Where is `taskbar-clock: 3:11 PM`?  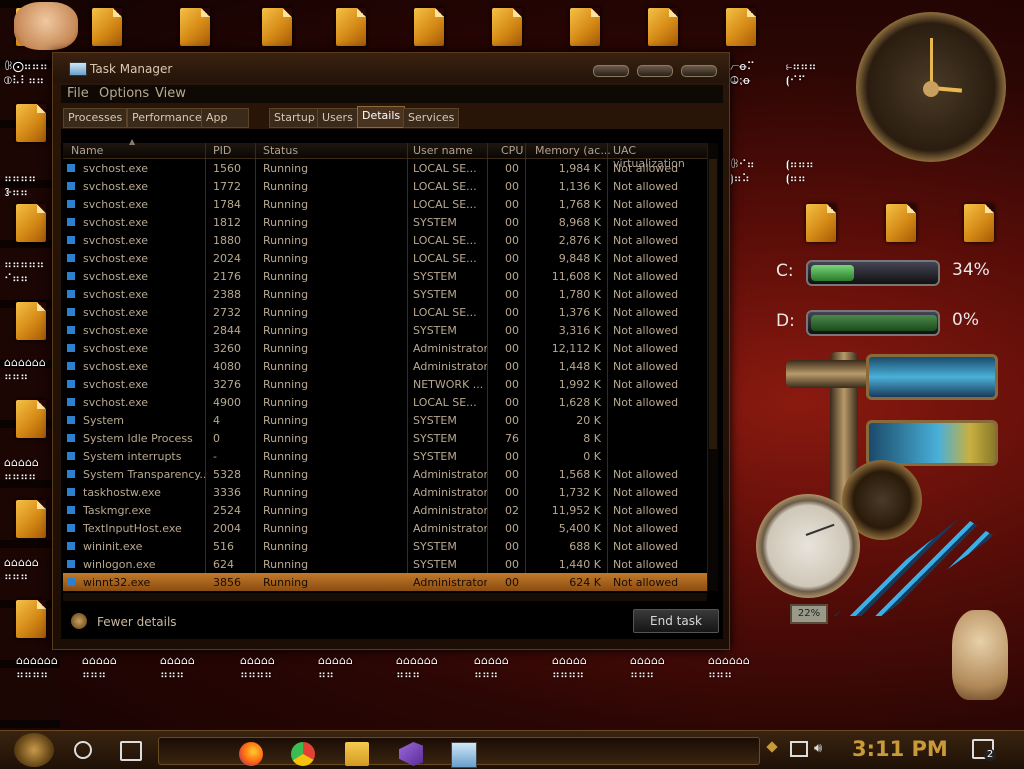 taskbar-clock: 3:11 PM is located at coordinates (900, 749).